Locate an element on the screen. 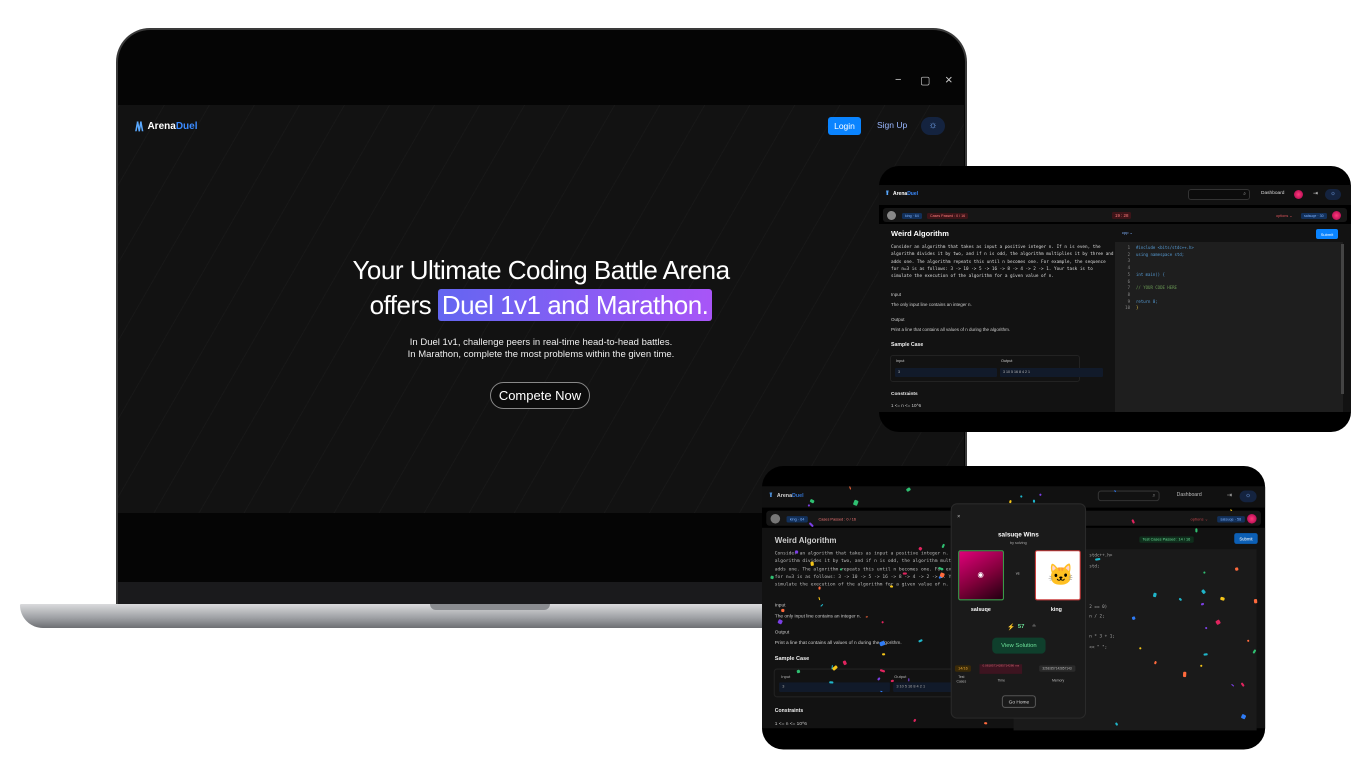  line-number: 5 is located at coordinates (1128, 274).